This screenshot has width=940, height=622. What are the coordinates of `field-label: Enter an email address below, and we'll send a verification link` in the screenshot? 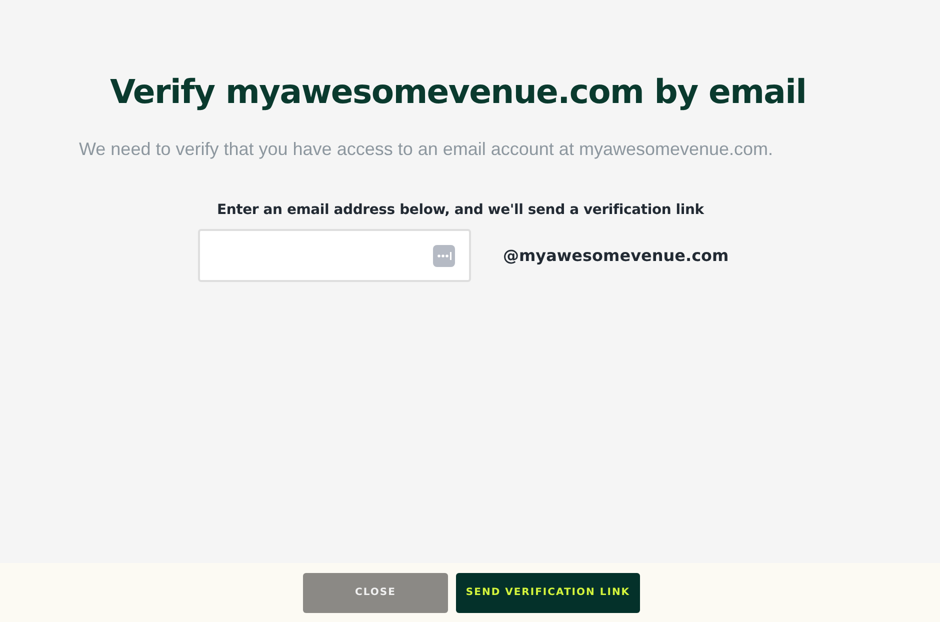 It's located at (461, 210).